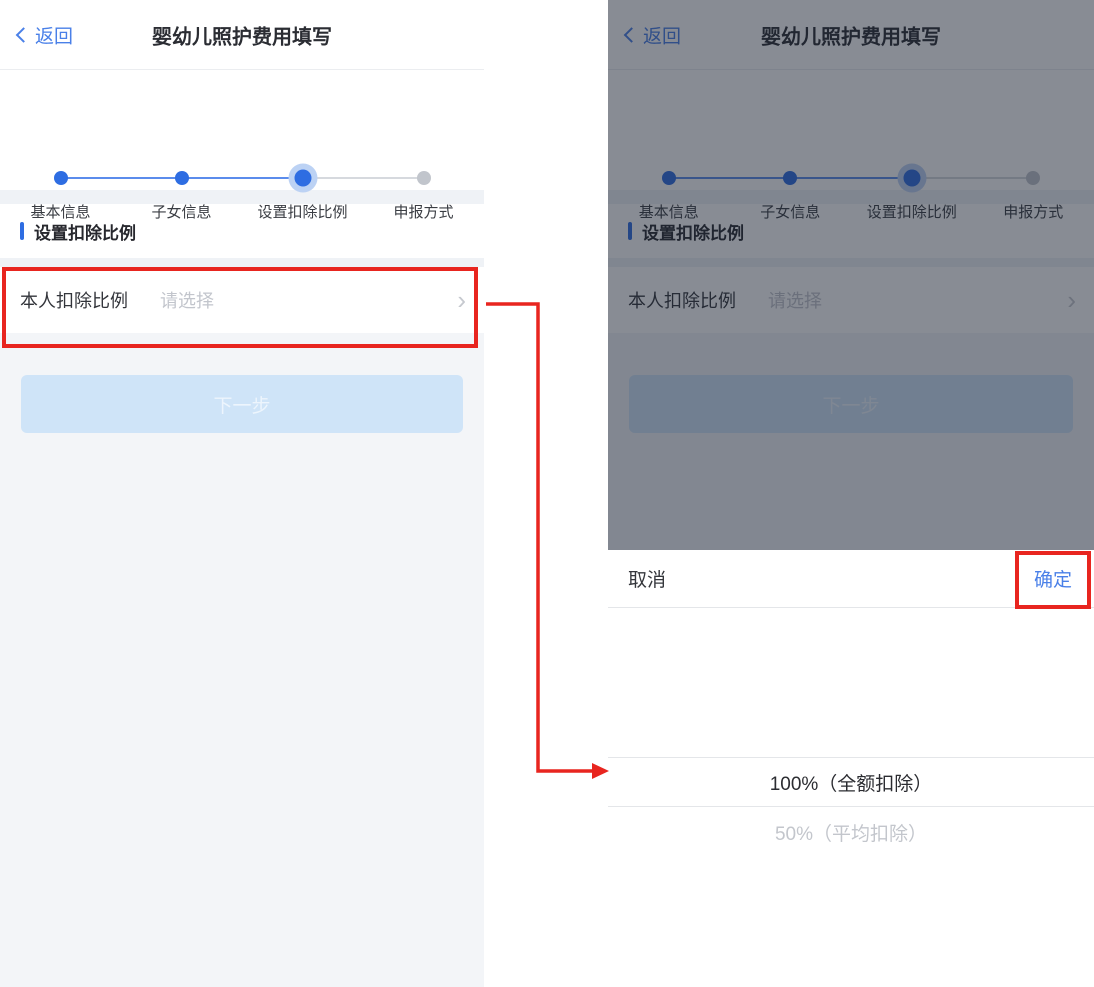 This screenshot has width=1094, height=987. Describe the element at coordinates (851, 579) in the screenshot. I see `picker-header: 取消 确定` at that location.